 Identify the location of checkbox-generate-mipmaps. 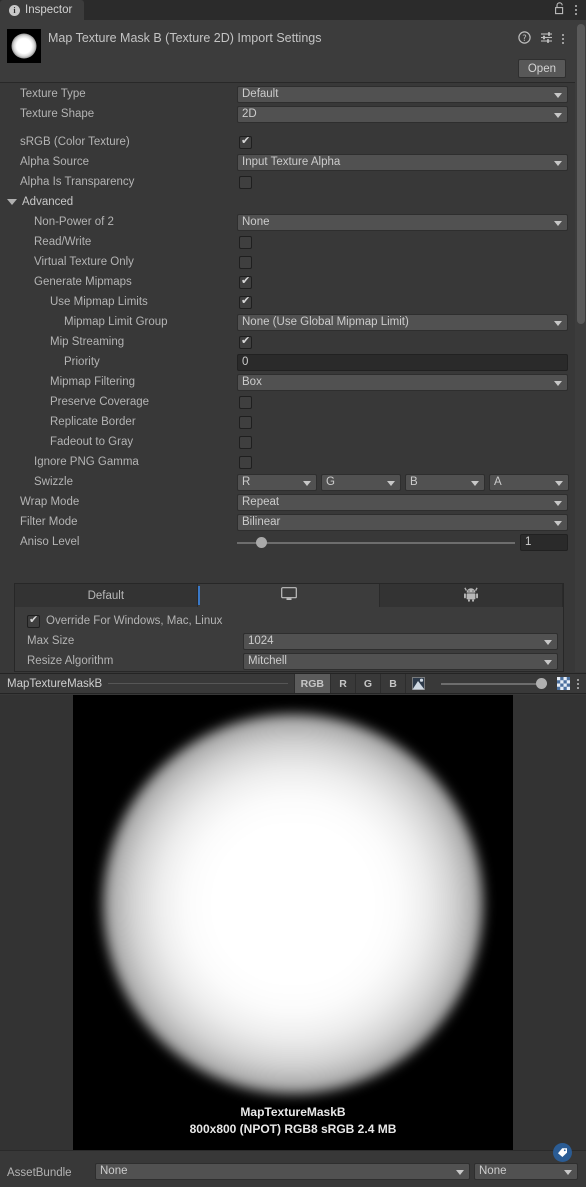
(245, 281).